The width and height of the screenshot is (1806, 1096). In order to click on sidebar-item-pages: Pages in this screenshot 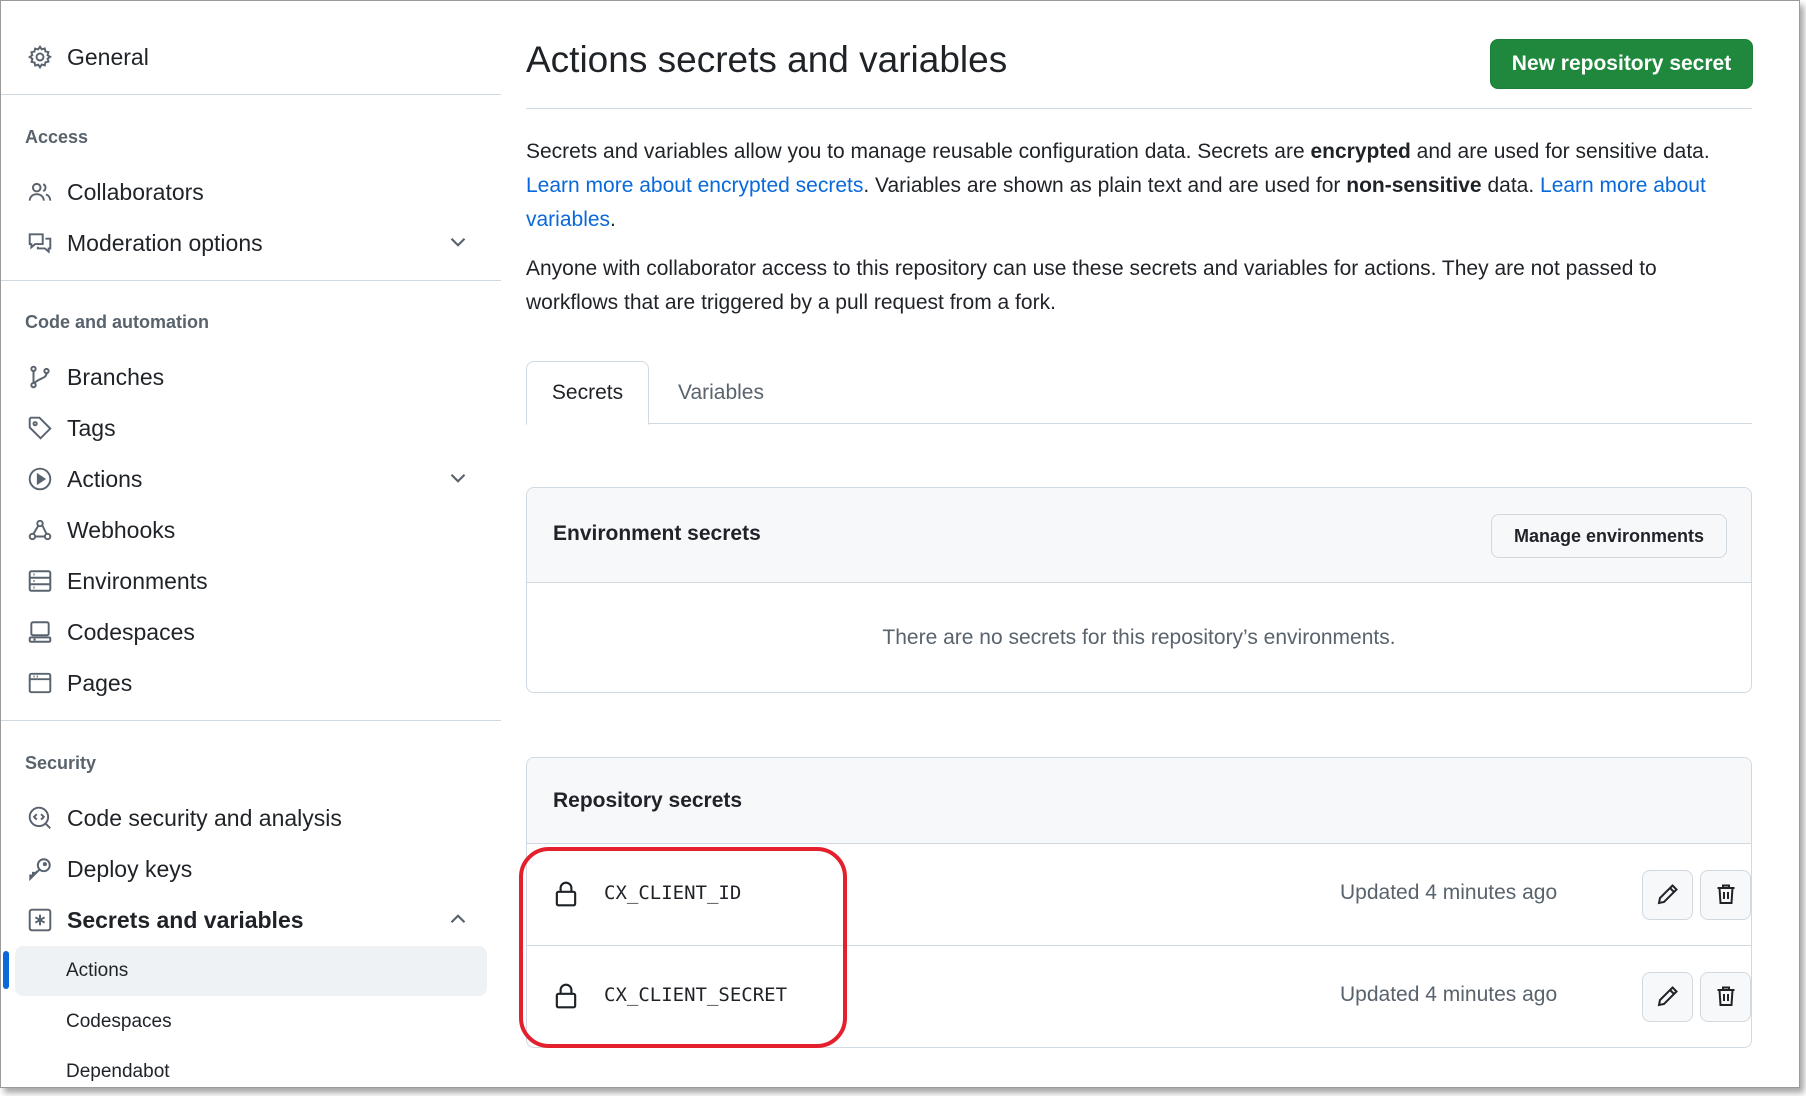, I will do `click(250, 683)`.